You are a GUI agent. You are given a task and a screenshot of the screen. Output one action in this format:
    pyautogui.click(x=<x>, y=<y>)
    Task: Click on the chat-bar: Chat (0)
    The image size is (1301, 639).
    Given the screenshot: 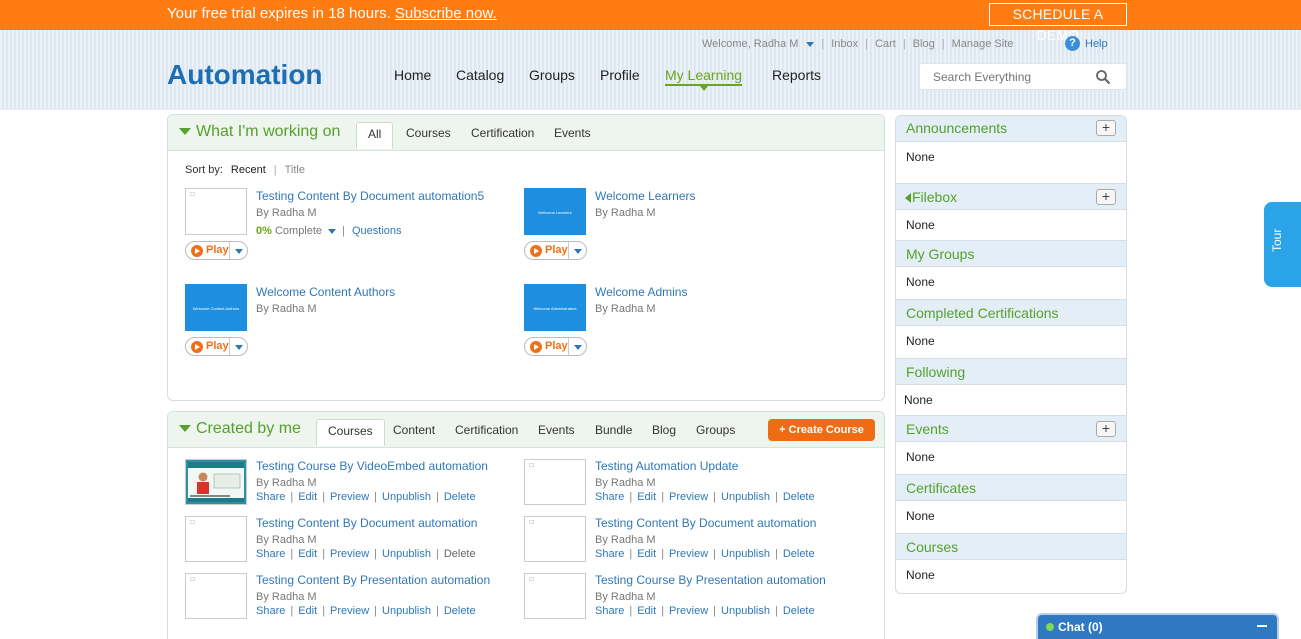 What is the action you would take?
    pyautogui.click(x=1157, y=626)
    